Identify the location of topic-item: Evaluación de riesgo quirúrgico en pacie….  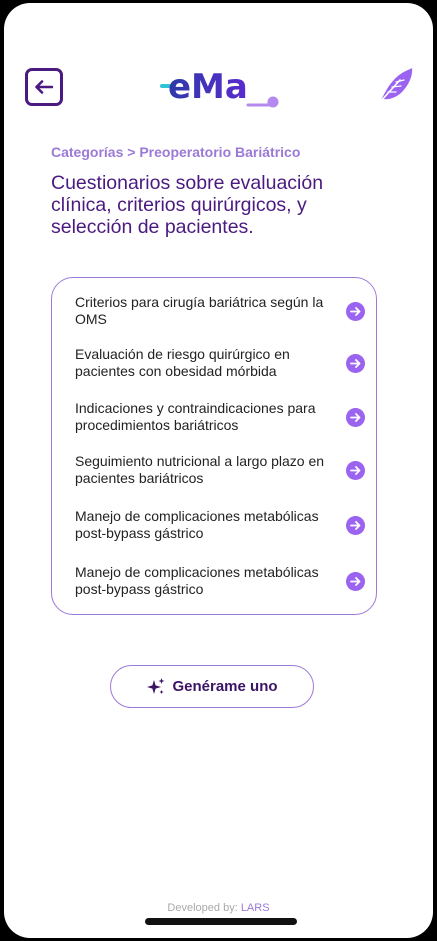
(220, 363).